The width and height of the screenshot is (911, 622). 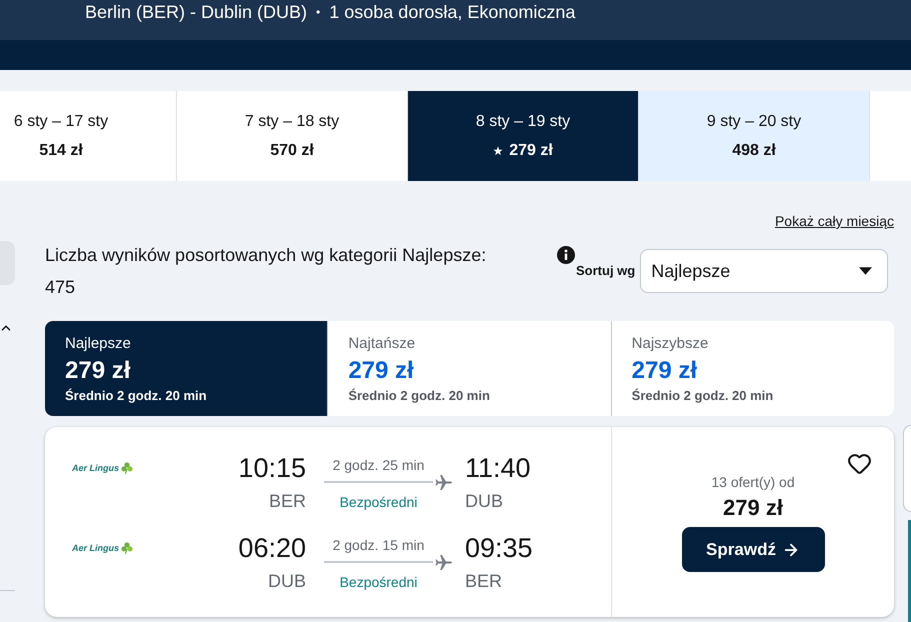 What do you see at coordinates (287, 581) in the screenshot?
I see `departure-airport: DUB` at bounding box center [287, 581].